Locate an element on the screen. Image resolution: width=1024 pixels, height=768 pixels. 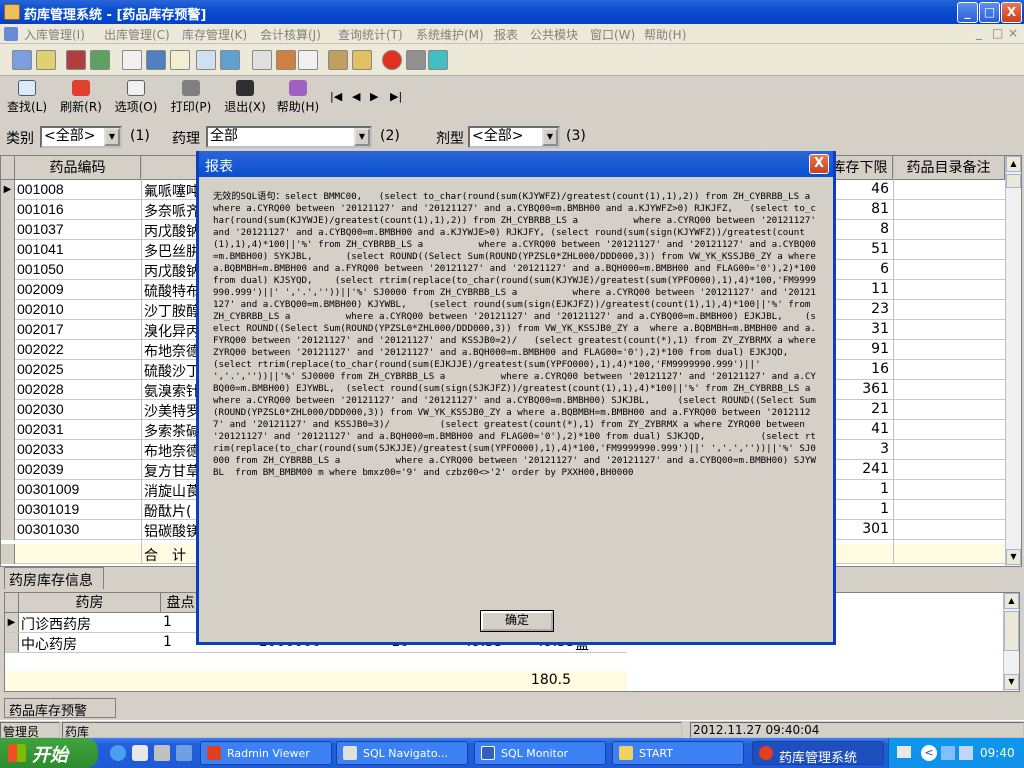
magnifier-icon is located at coordinates (308, 60).